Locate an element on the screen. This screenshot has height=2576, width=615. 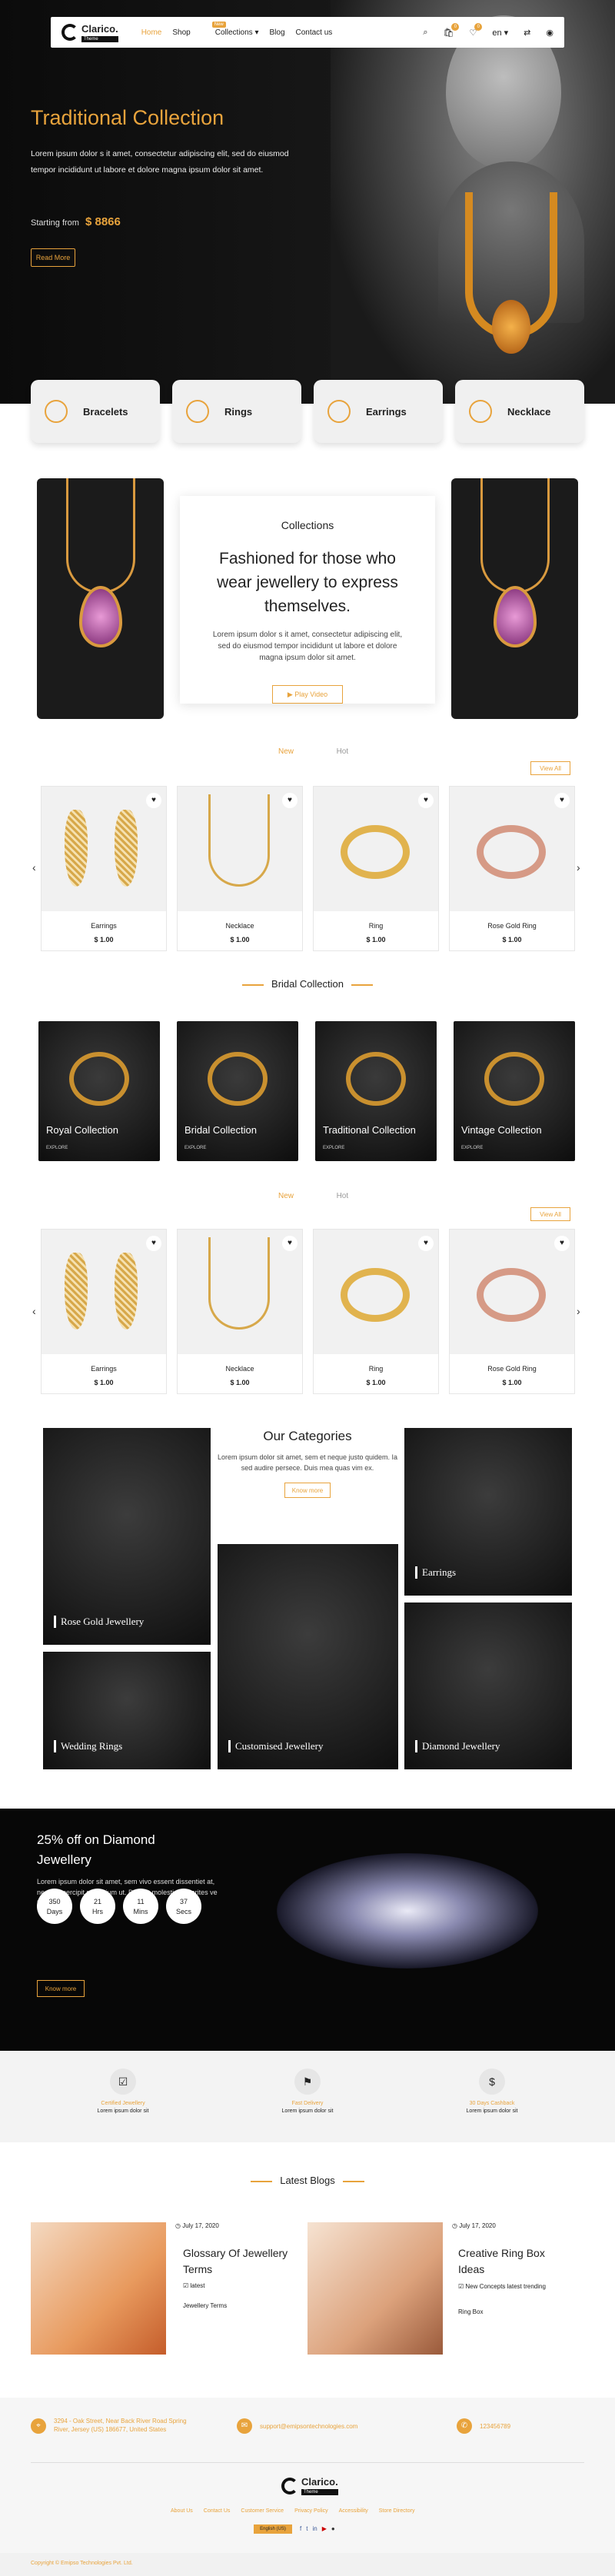
blogs-heading: Latest Blogs is located at coordinates (307, 2180).